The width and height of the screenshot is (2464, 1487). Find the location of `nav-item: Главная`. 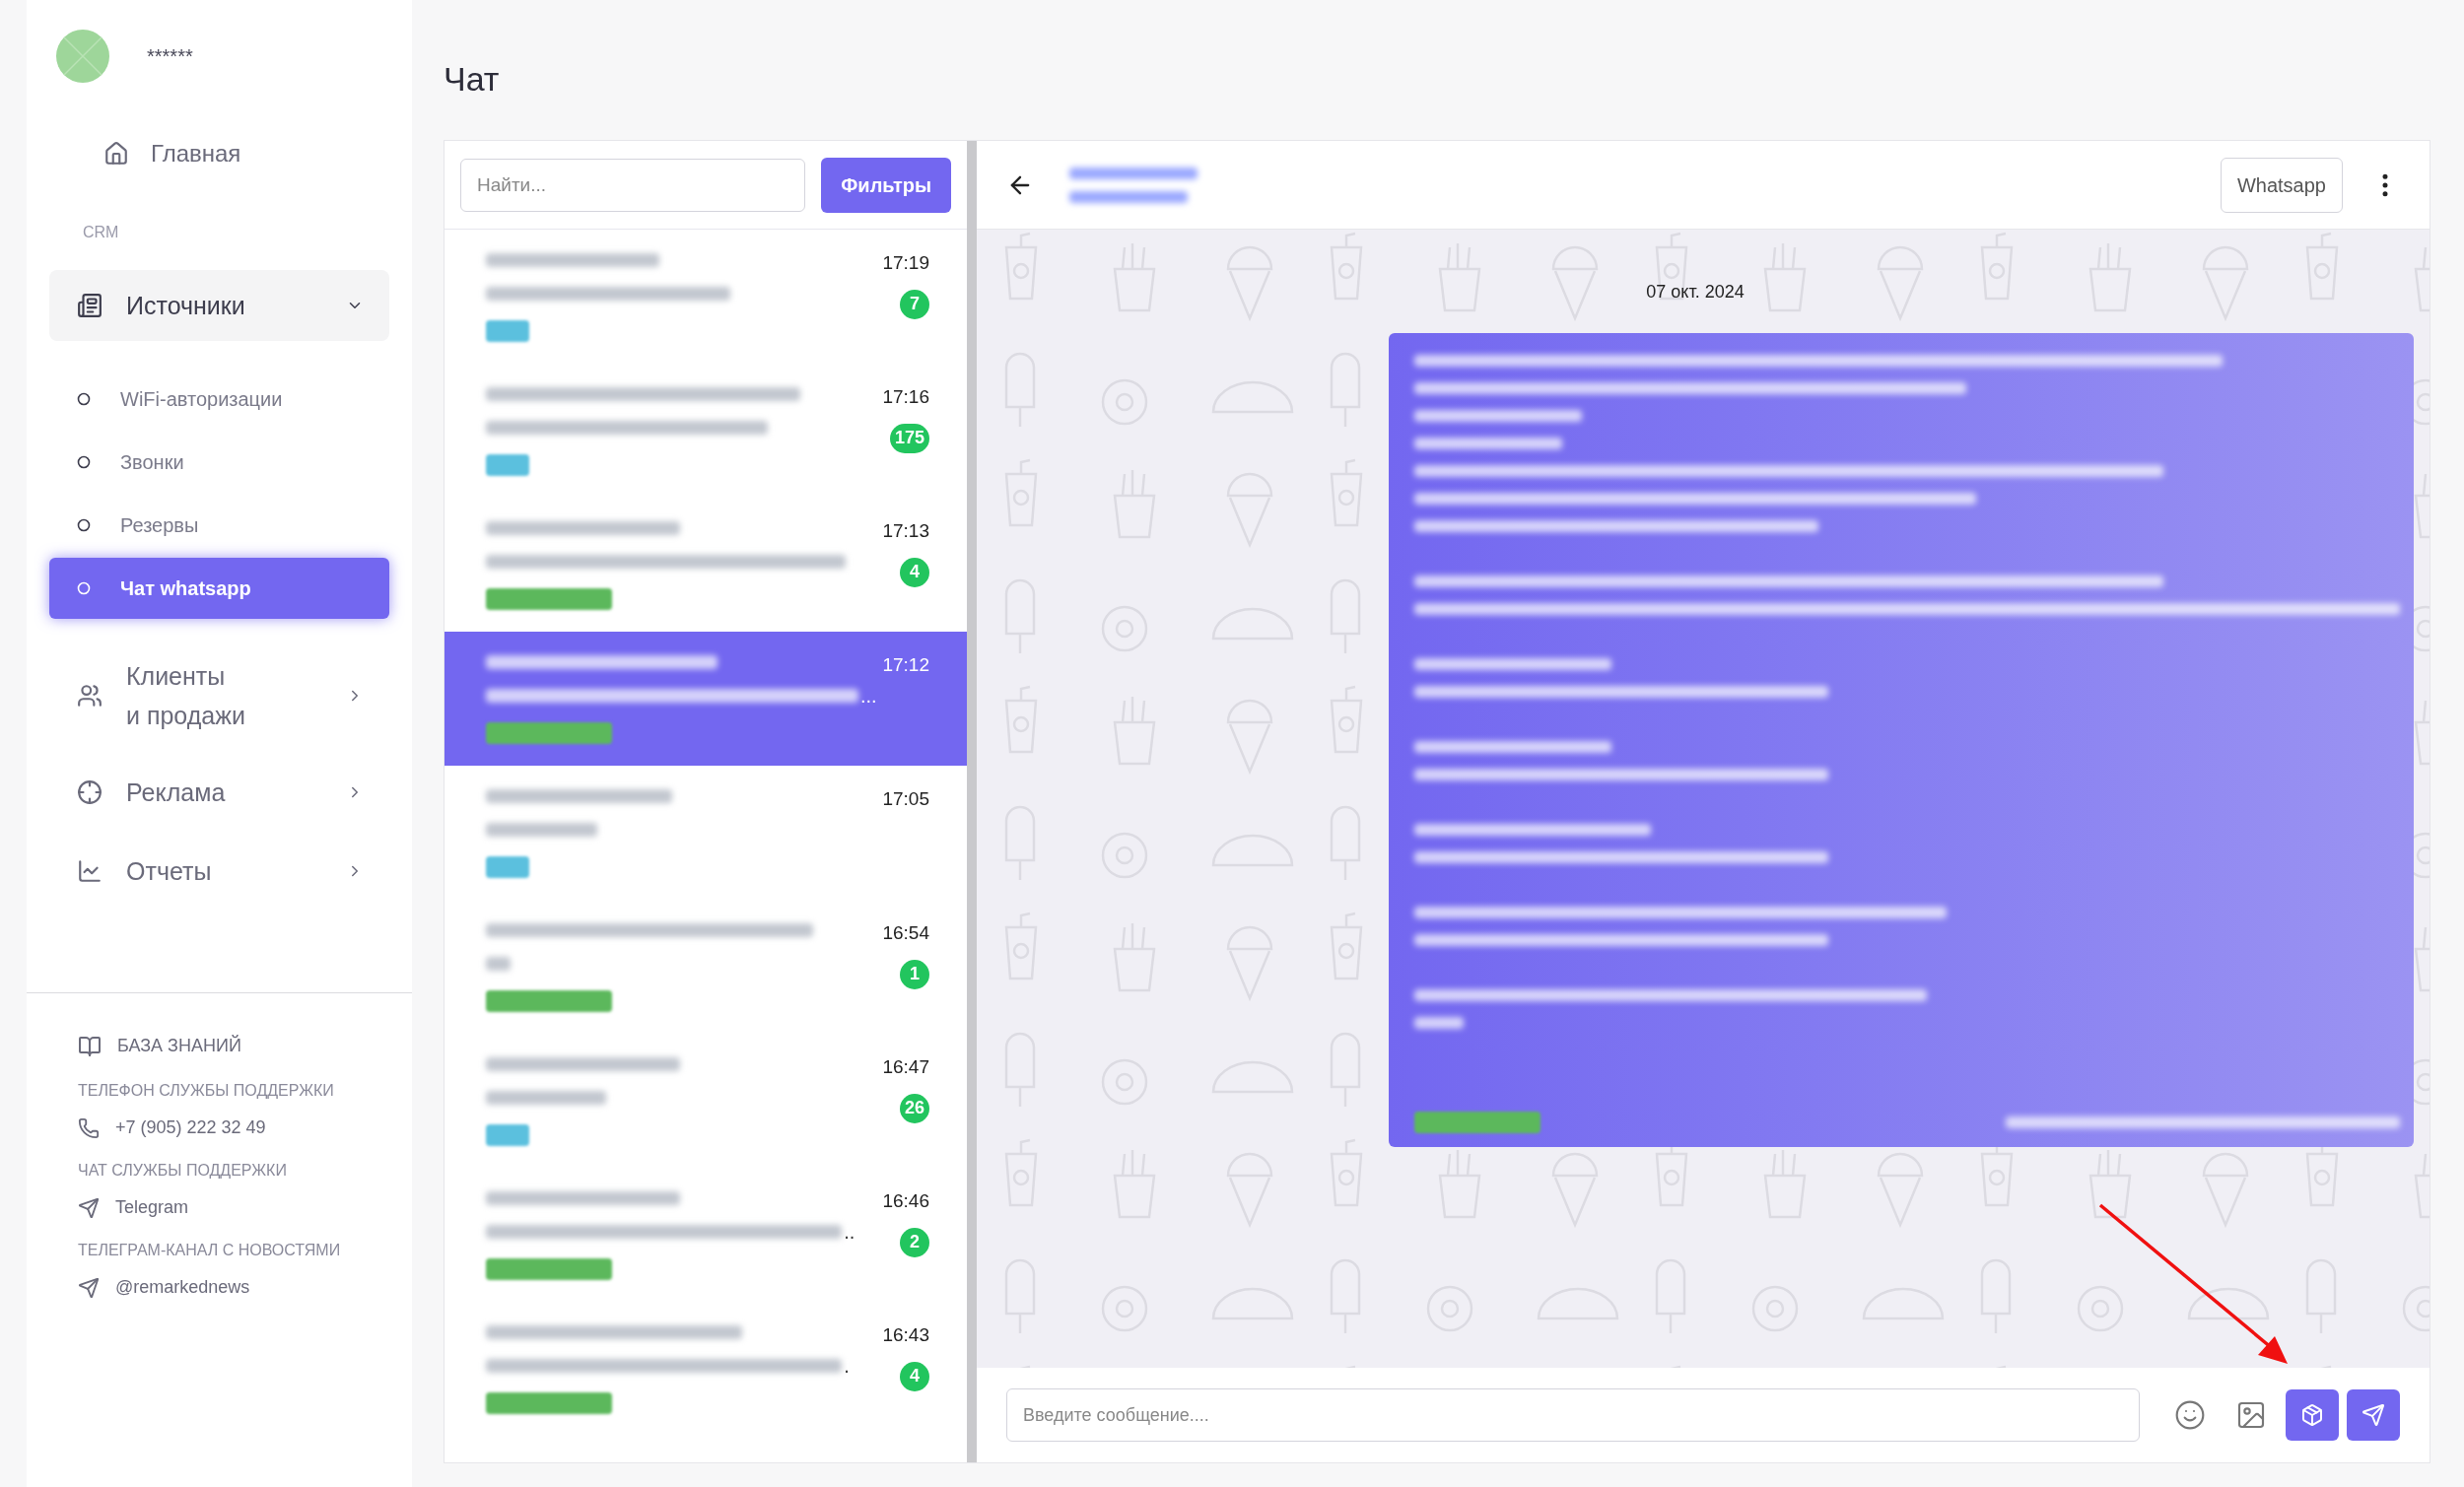

nav-item: Главная is located at coordinates (219, 153).